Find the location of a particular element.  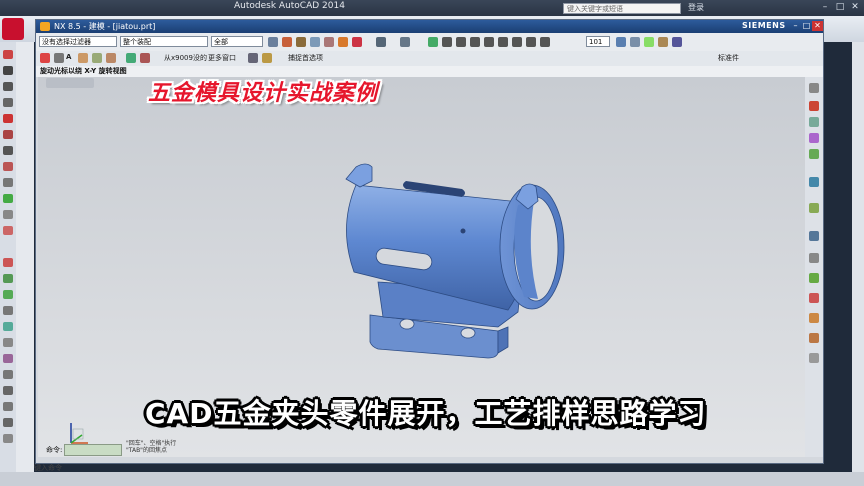

ellipse-tool-icon is located at coordinates (8, 166).